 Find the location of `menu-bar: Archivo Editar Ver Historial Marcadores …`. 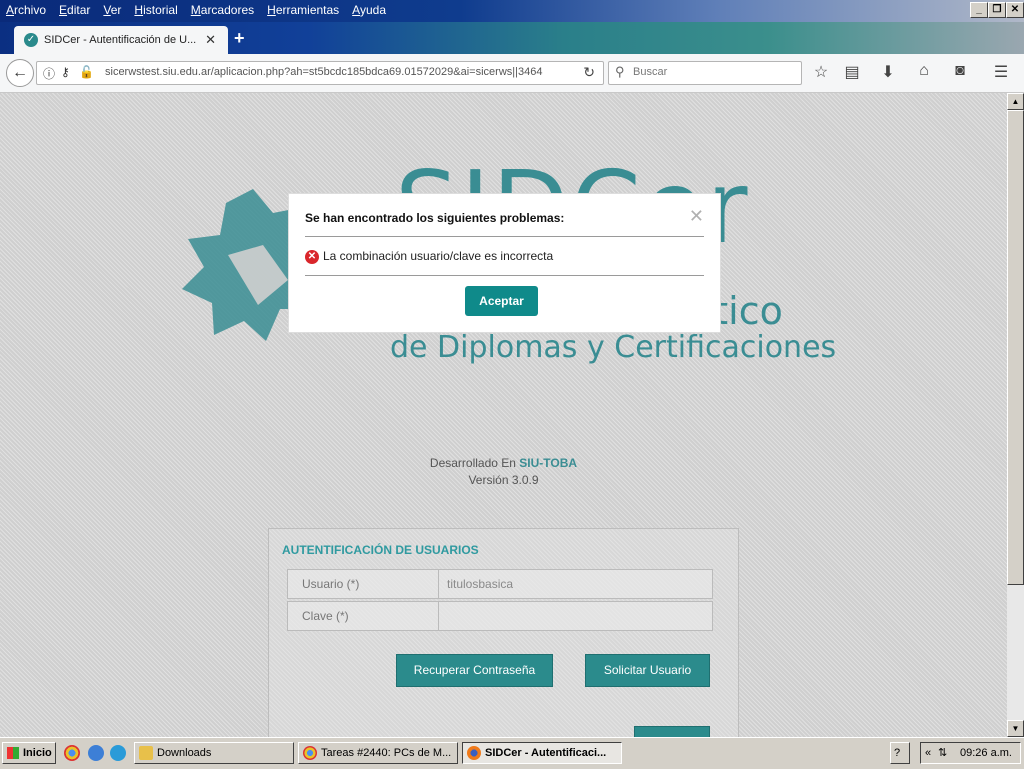

menu-bar: Archivo Editar Ver Historial Marcadores … is located at coordinates (512, 11).